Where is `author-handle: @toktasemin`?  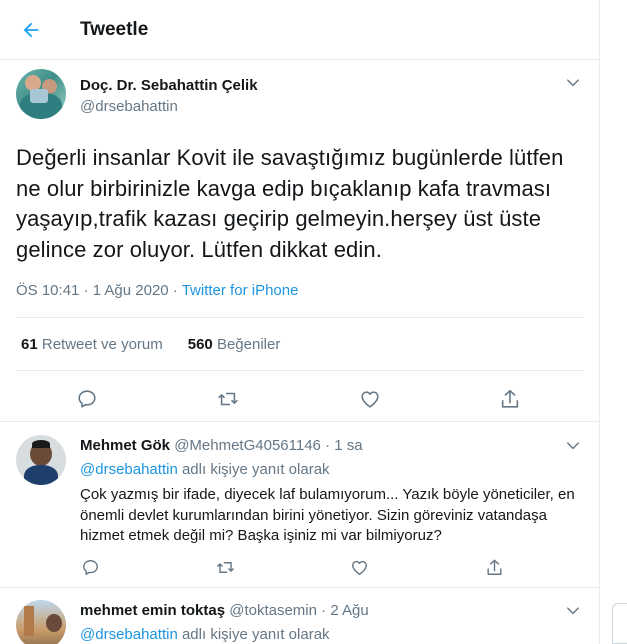 author-handle: @toktasemin is located at coordinates (273, 610).